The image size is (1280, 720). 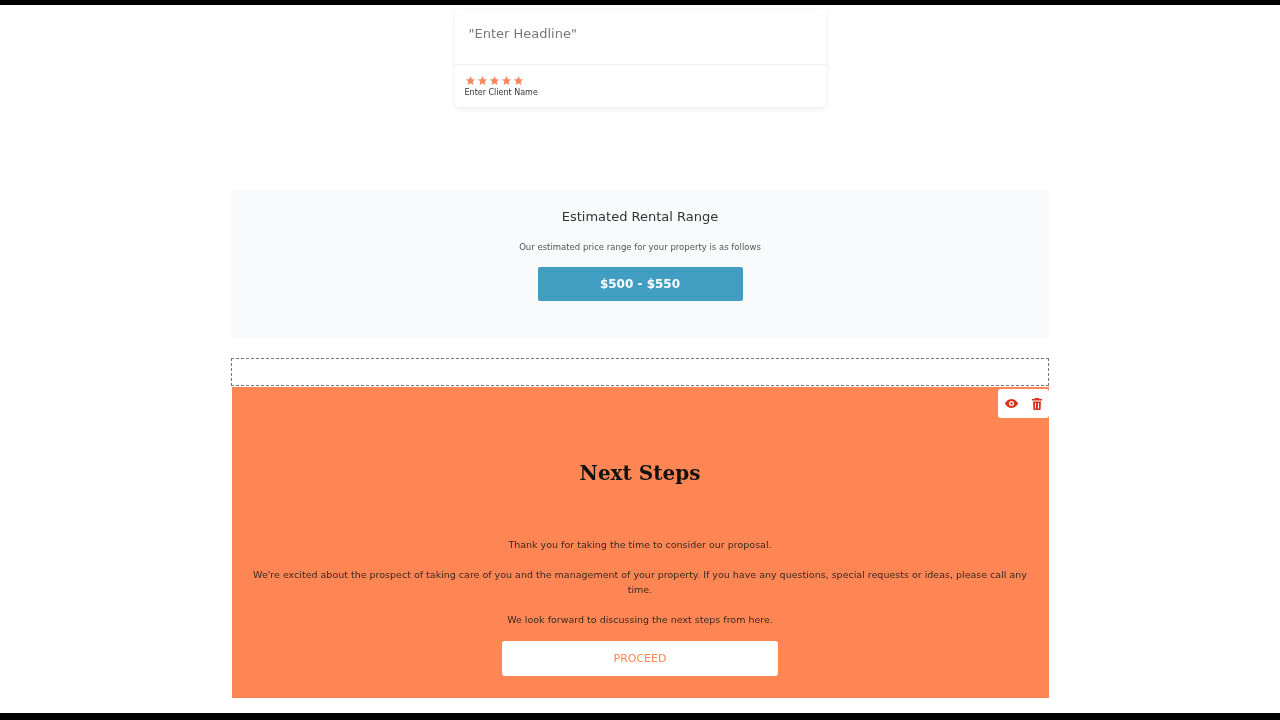 I want to click on headline: "Enter Headline", so click(x=640, y=37).